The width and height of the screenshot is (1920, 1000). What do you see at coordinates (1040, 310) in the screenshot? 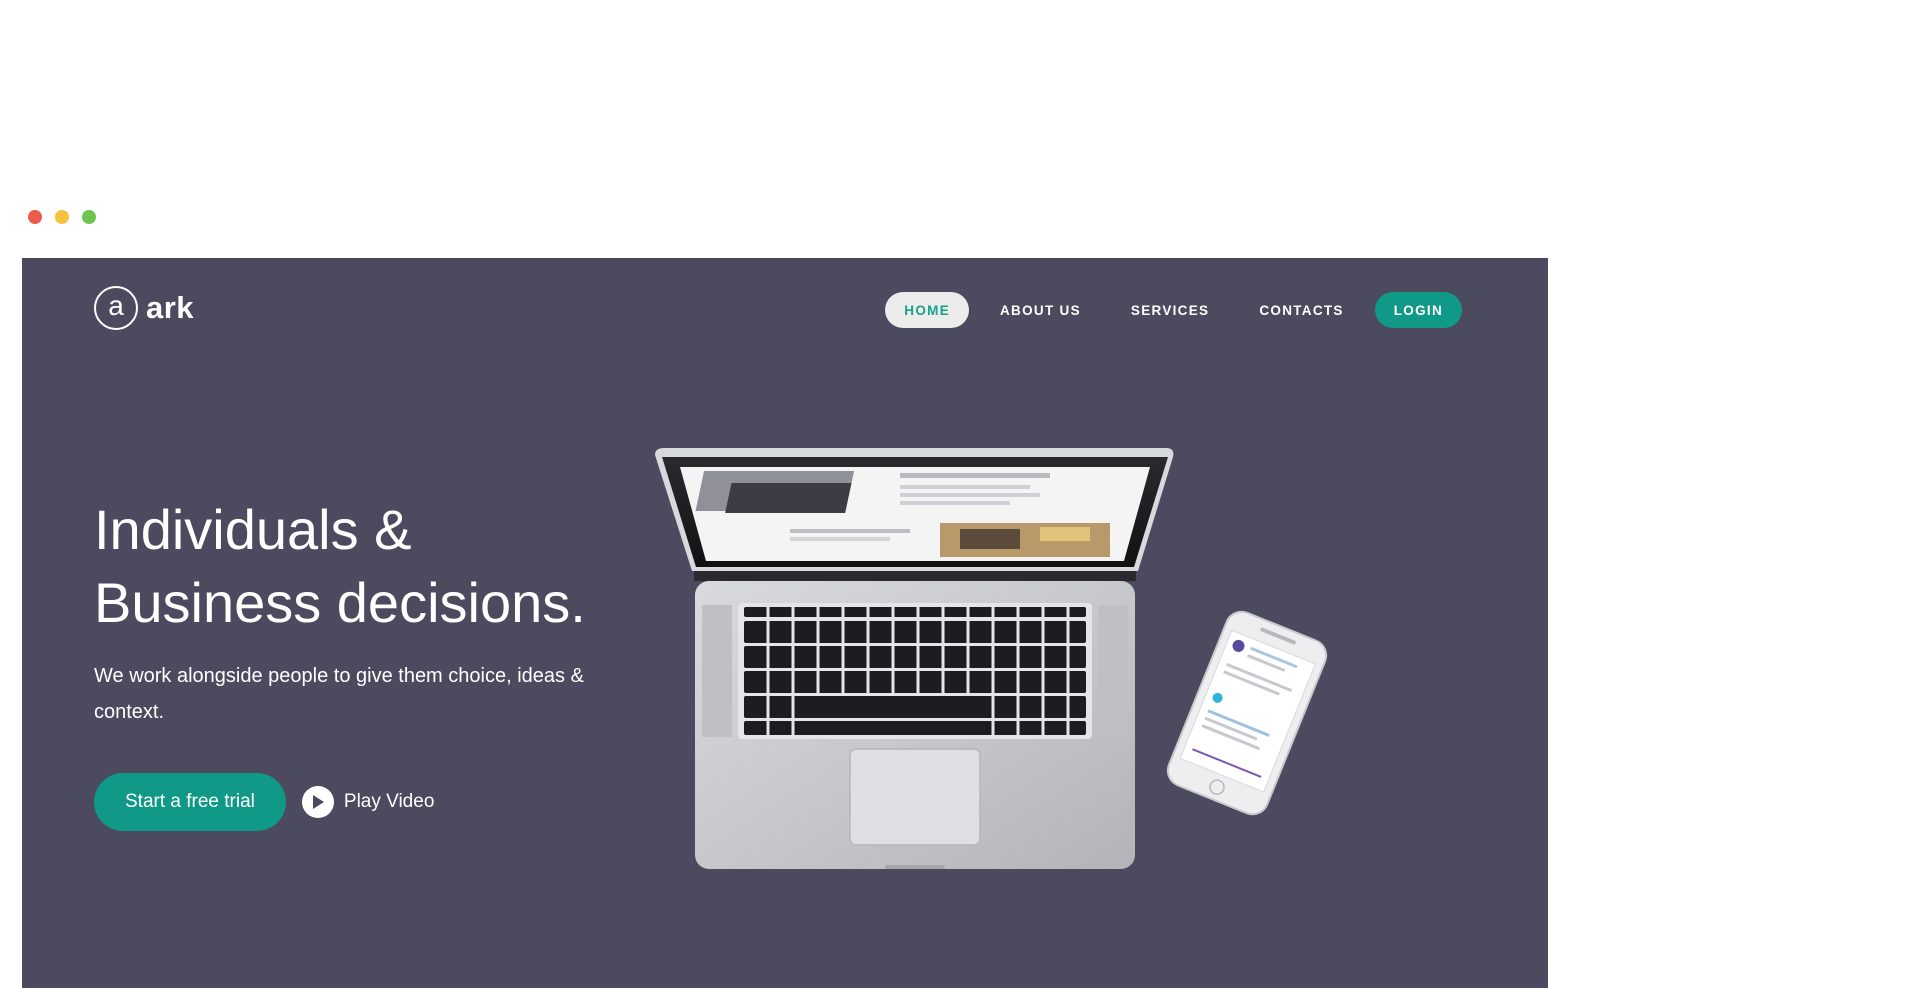
I see `nav-item-about-us: ABOUT US` at bounding box center [1040, 310].